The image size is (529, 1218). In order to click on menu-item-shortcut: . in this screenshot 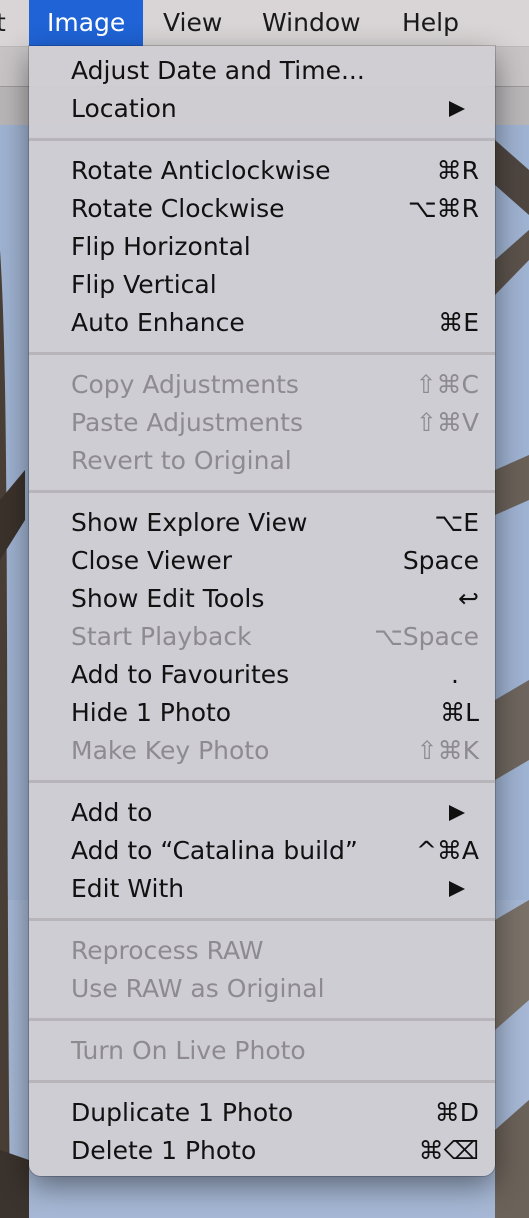, I will do `click(455, 674)`.